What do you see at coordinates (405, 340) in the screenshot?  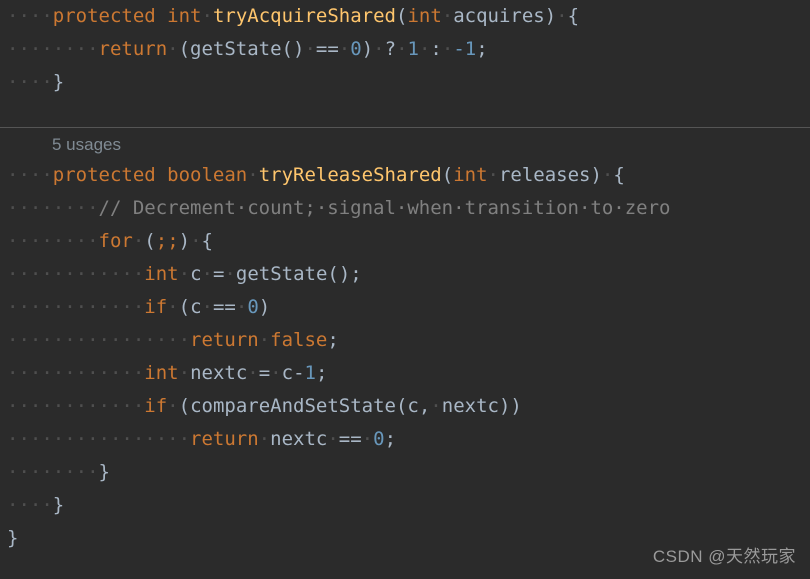 I see `bottom-line: ················return·false;` at bounding box center [405, 340].